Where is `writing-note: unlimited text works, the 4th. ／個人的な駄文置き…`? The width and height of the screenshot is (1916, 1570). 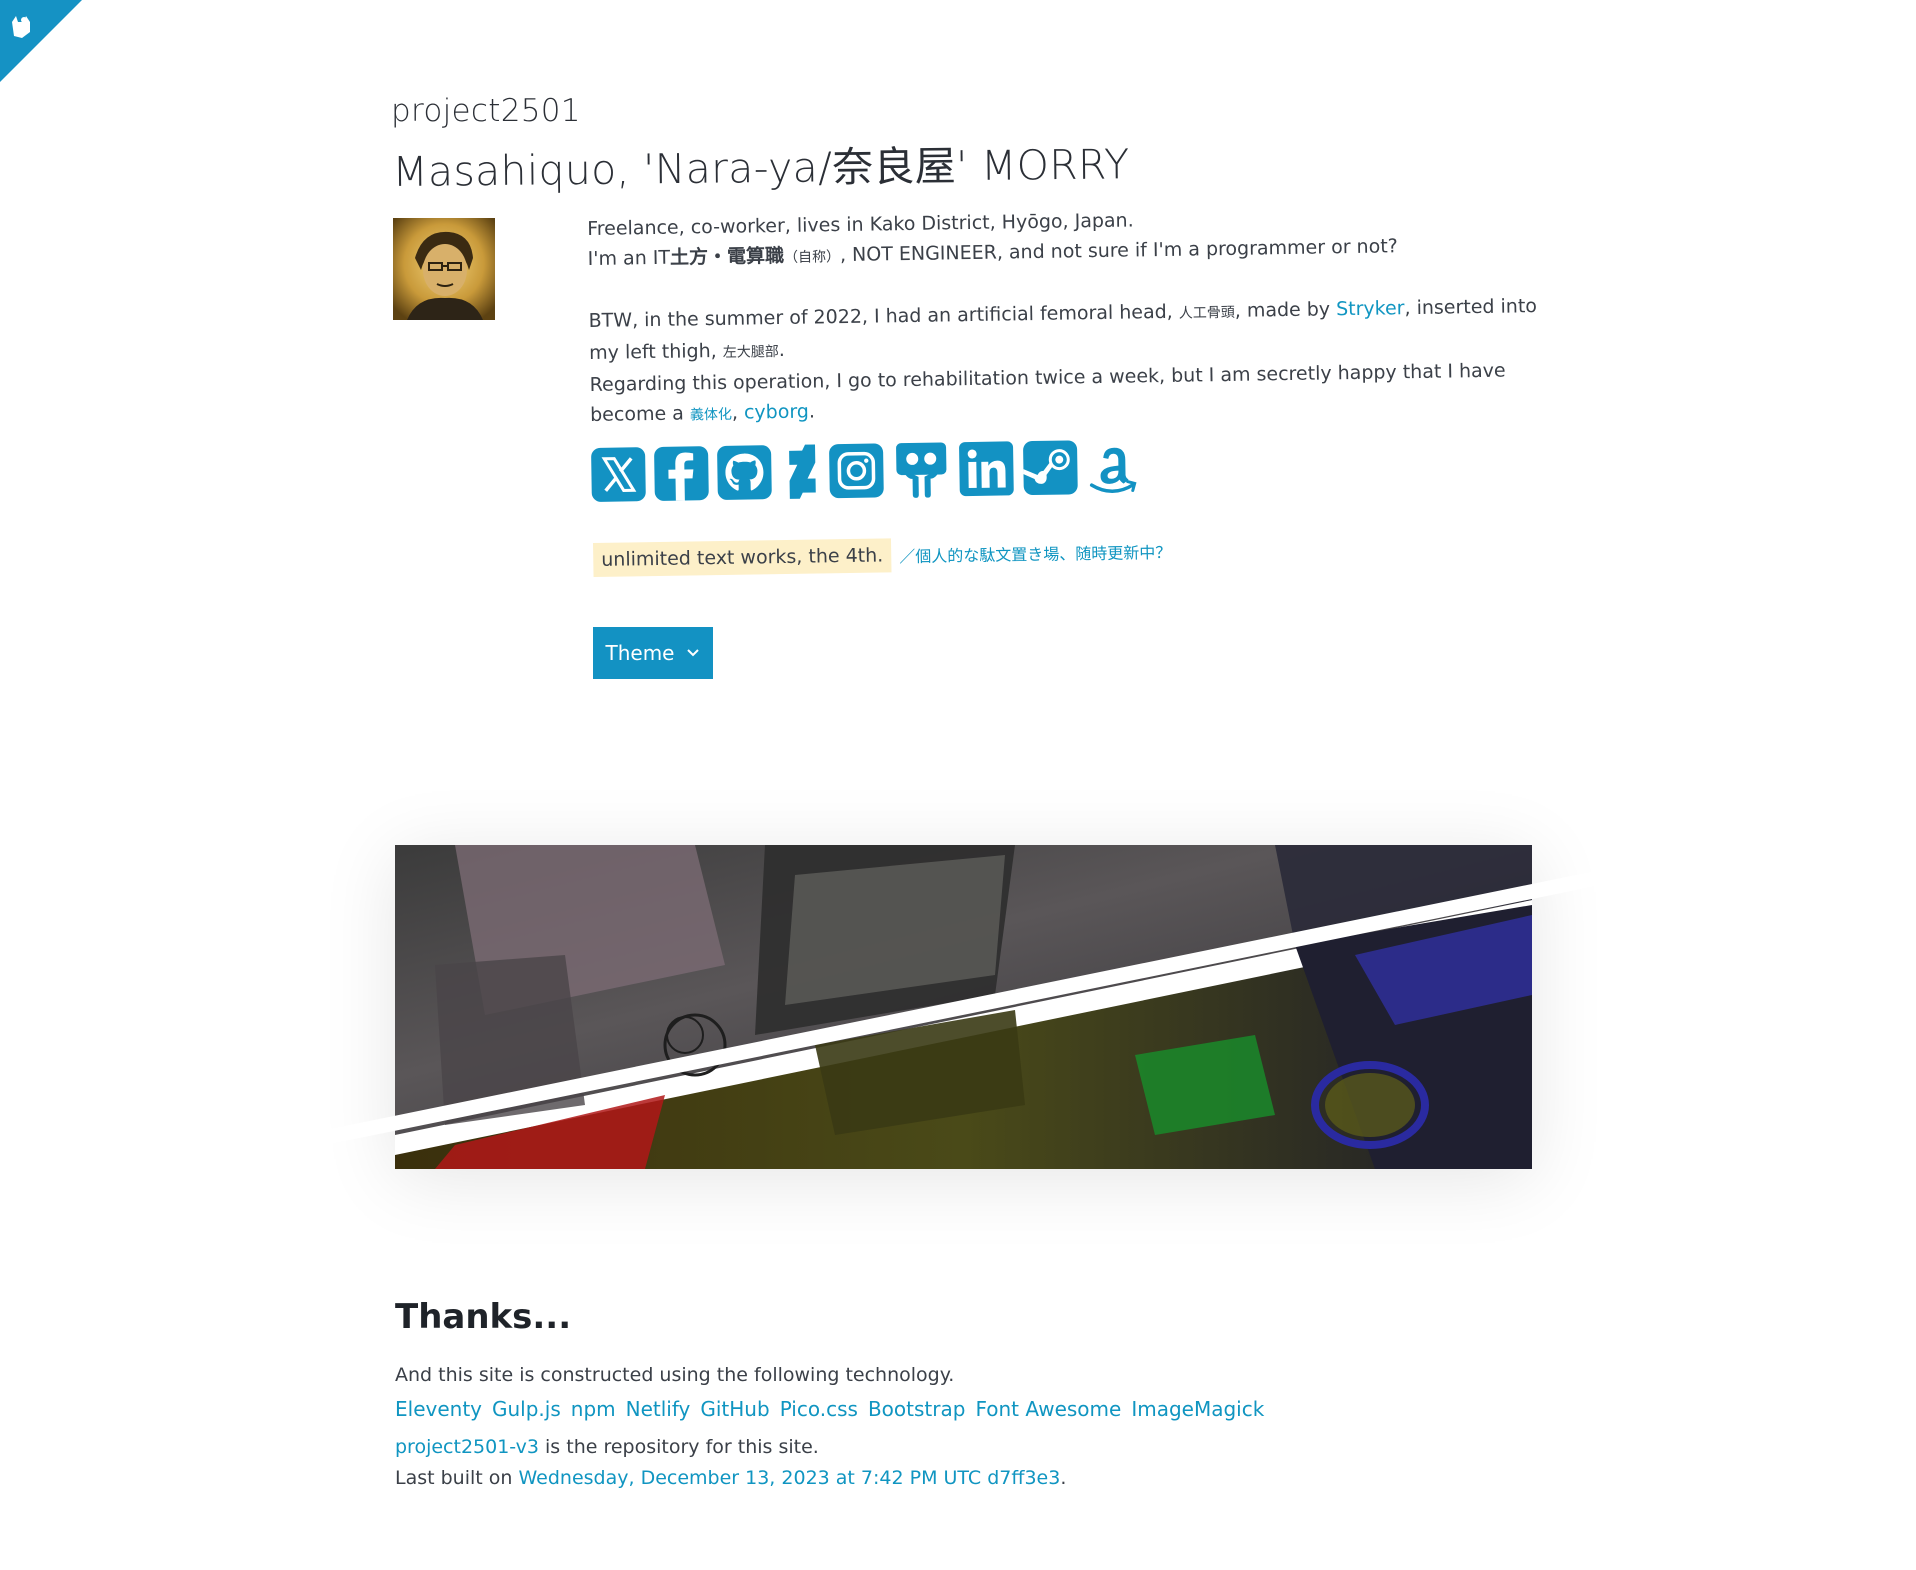
writing-note: unlimited text works, the 4th. ／個人的な駄文置き… is located at coordinates (882, 555).